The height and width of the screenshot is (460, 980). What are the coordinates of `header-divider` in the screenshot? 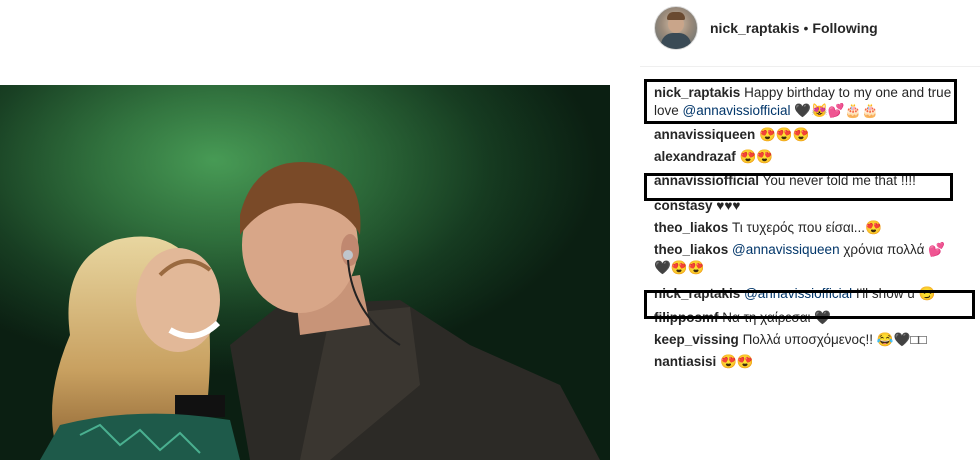 It's located at (810, 66).